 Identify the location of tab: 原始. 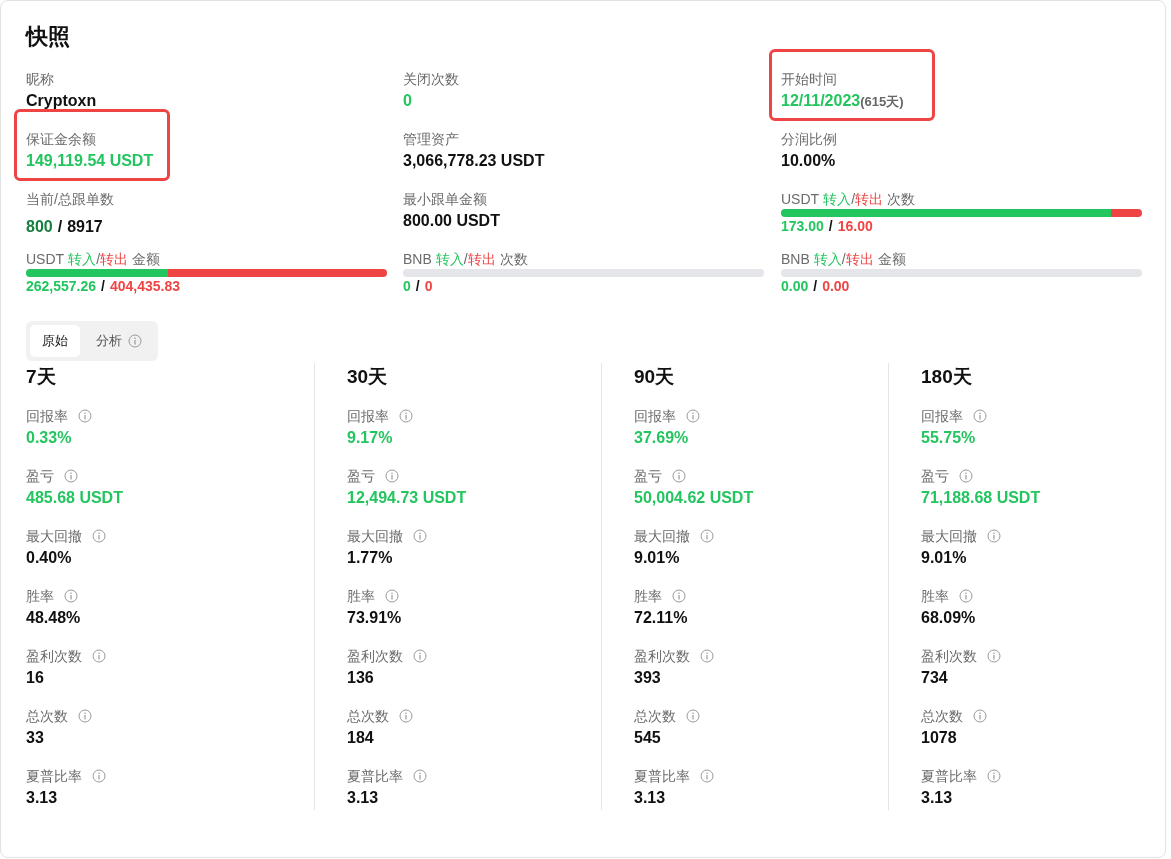
(55, 341).